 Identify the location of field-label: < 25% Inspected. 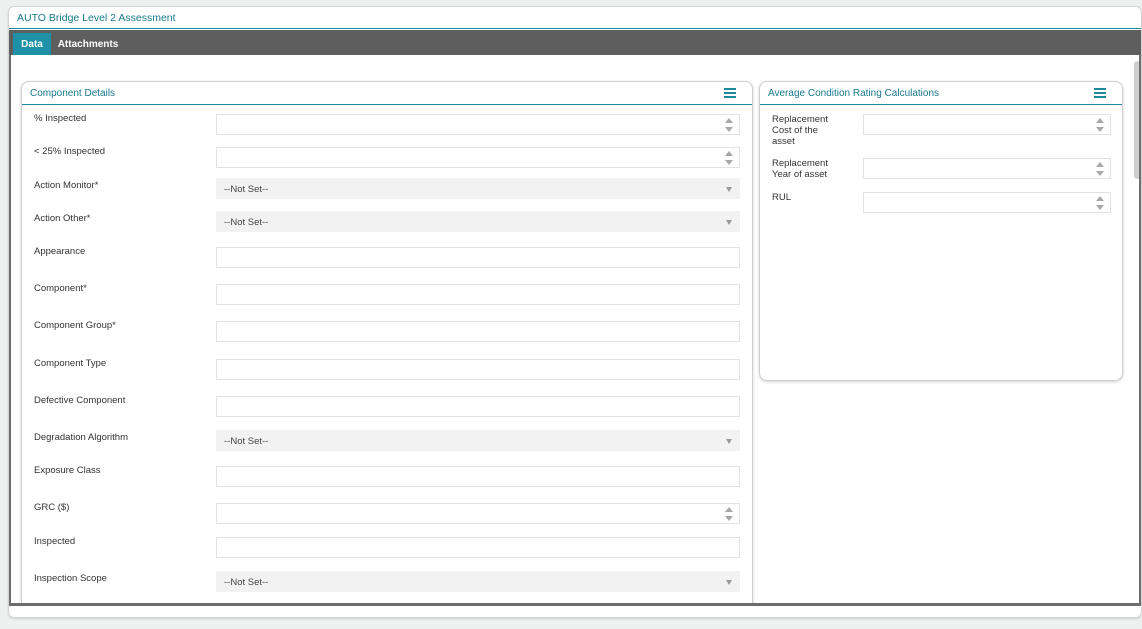
(70, 151).